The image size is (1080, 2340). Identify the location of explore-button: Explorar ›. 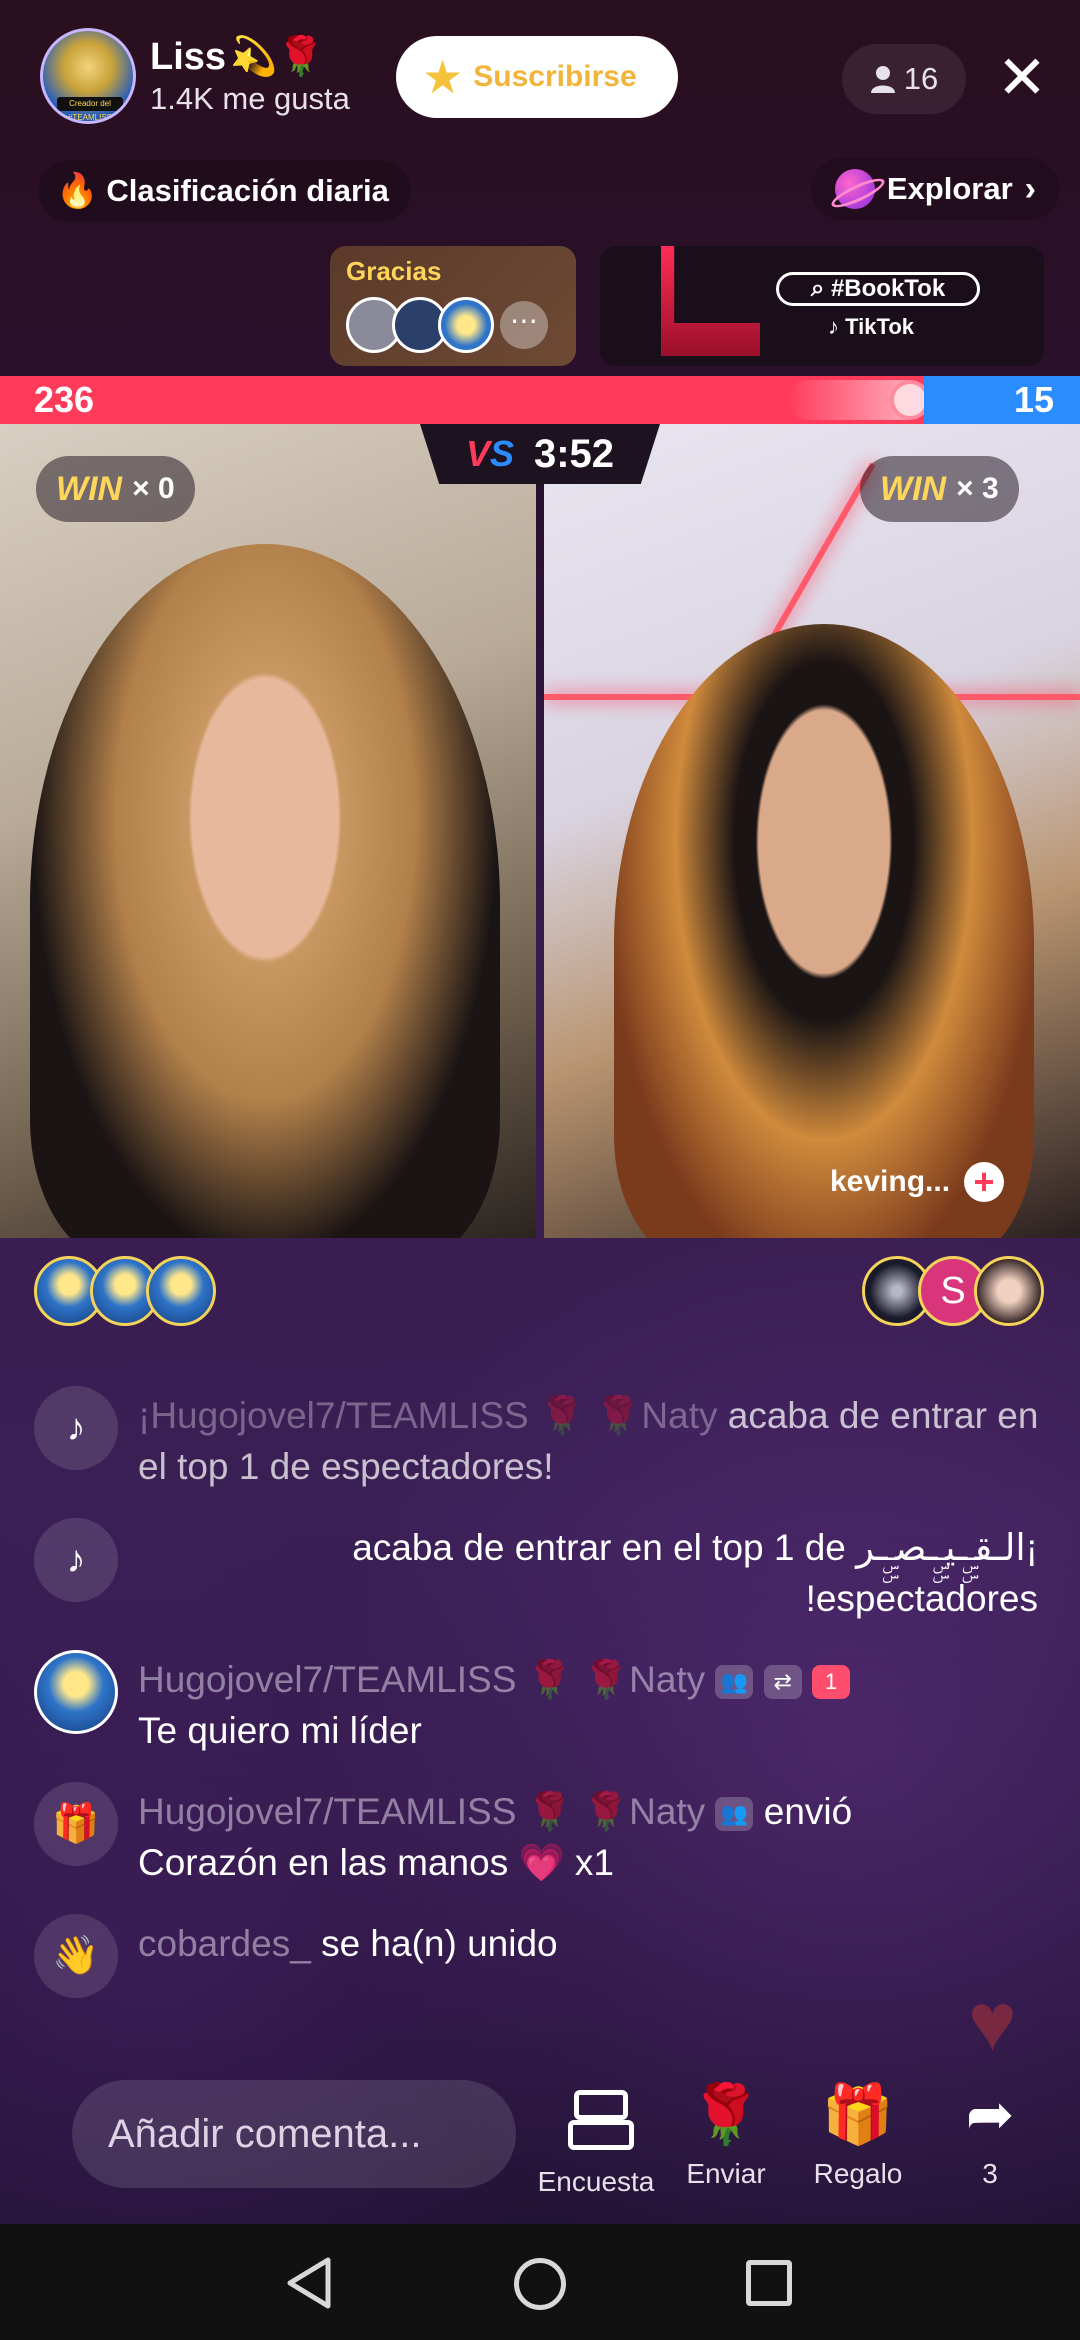
(935, 189).